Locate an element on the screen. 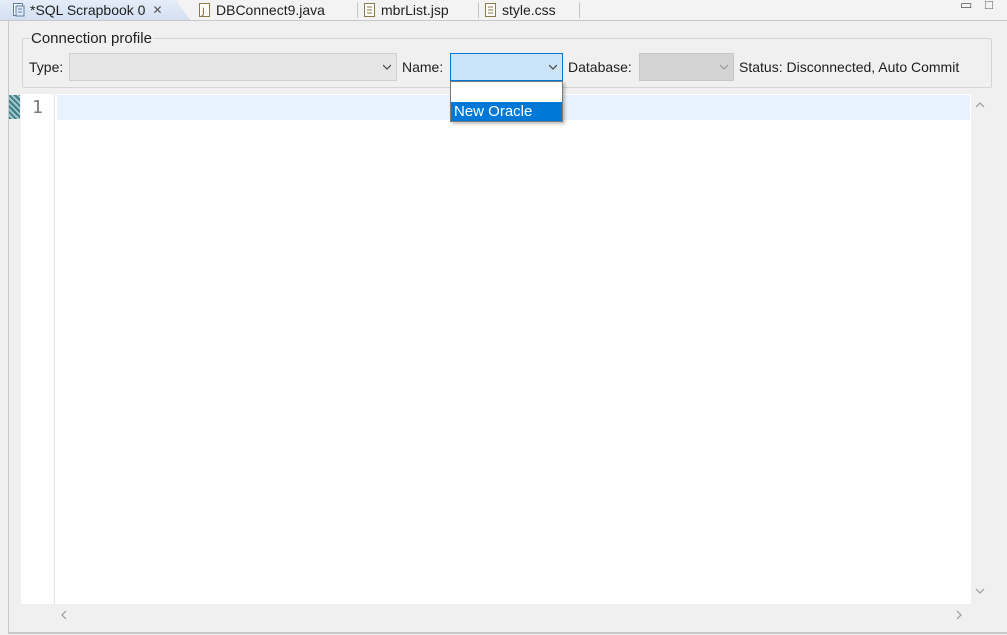 The width and height of the screenshot is (1007, 635). tab-dbconnect9-java: J DBConnect9.java is located at coordinates (262, 10).